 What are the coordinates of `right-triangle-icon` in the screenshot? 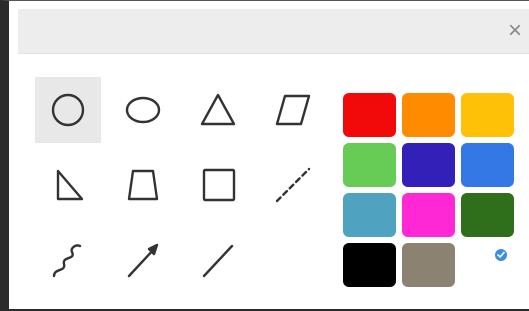 It's located at (70, 185).